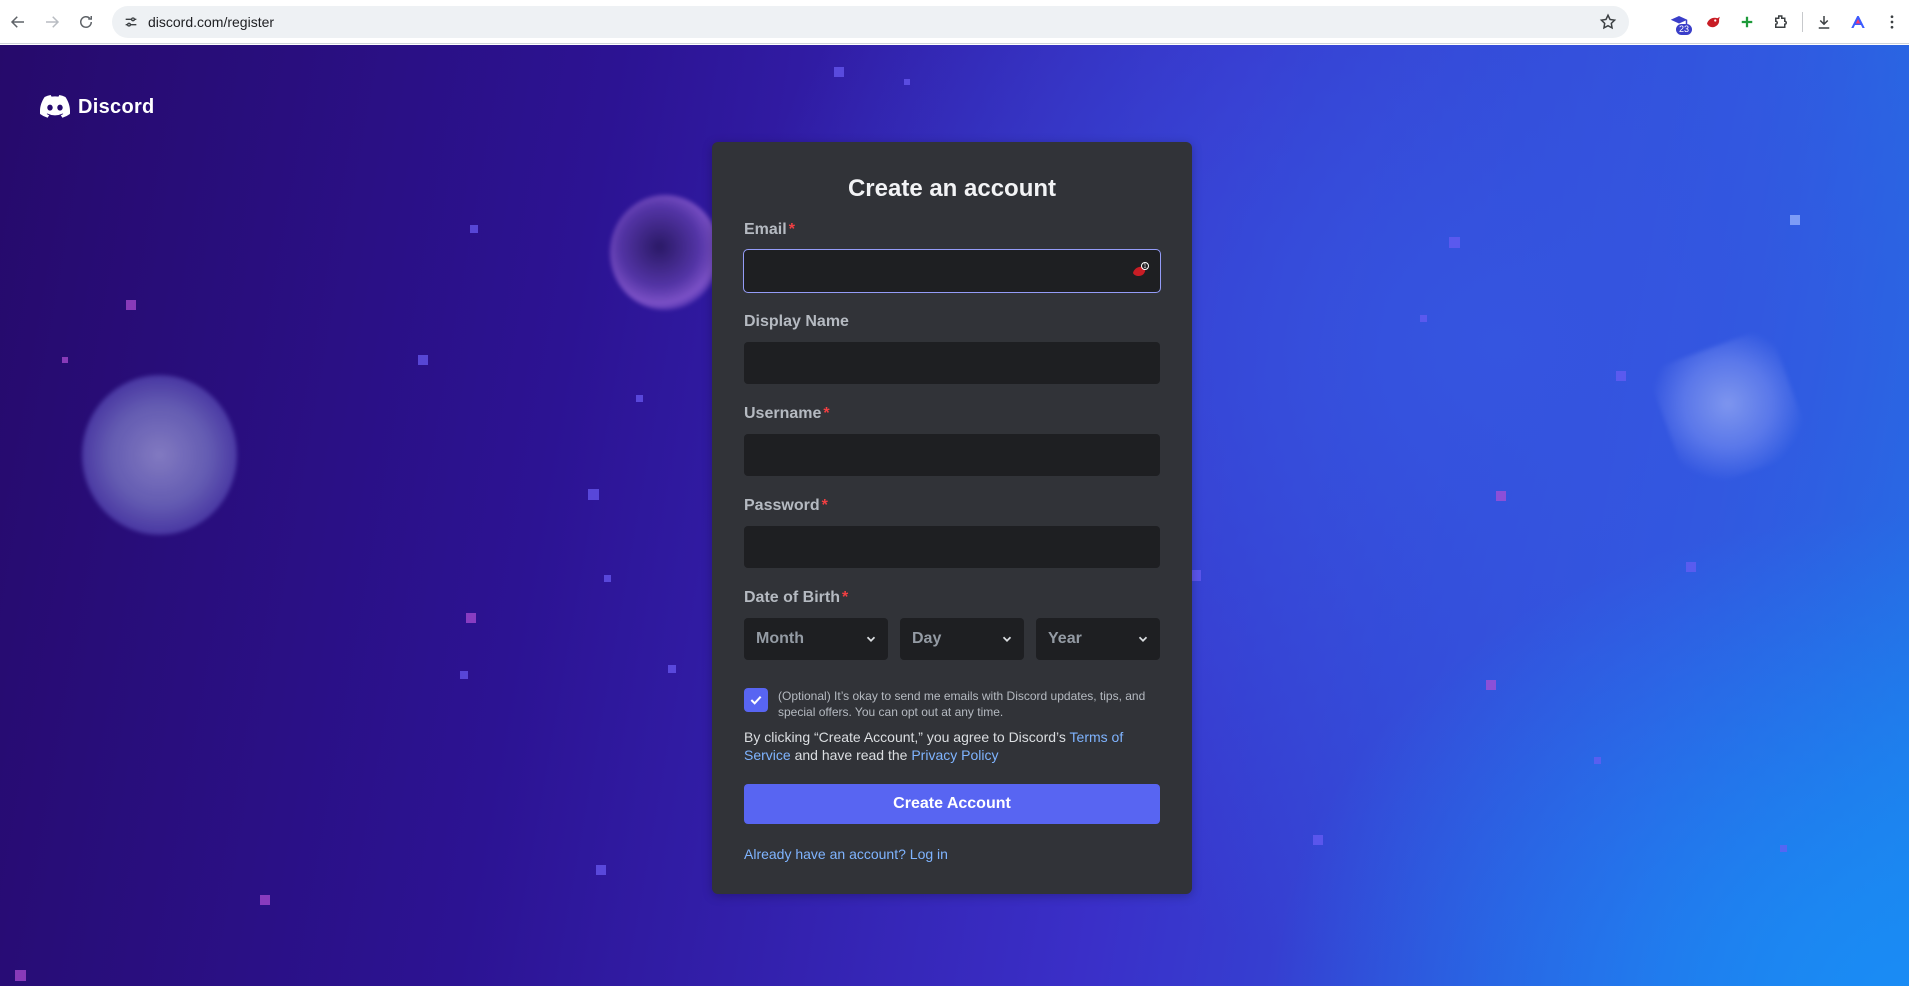  Describe the element at coordinates (1802, 22) in the screenshot. I see `toolbar-separator` at that location.